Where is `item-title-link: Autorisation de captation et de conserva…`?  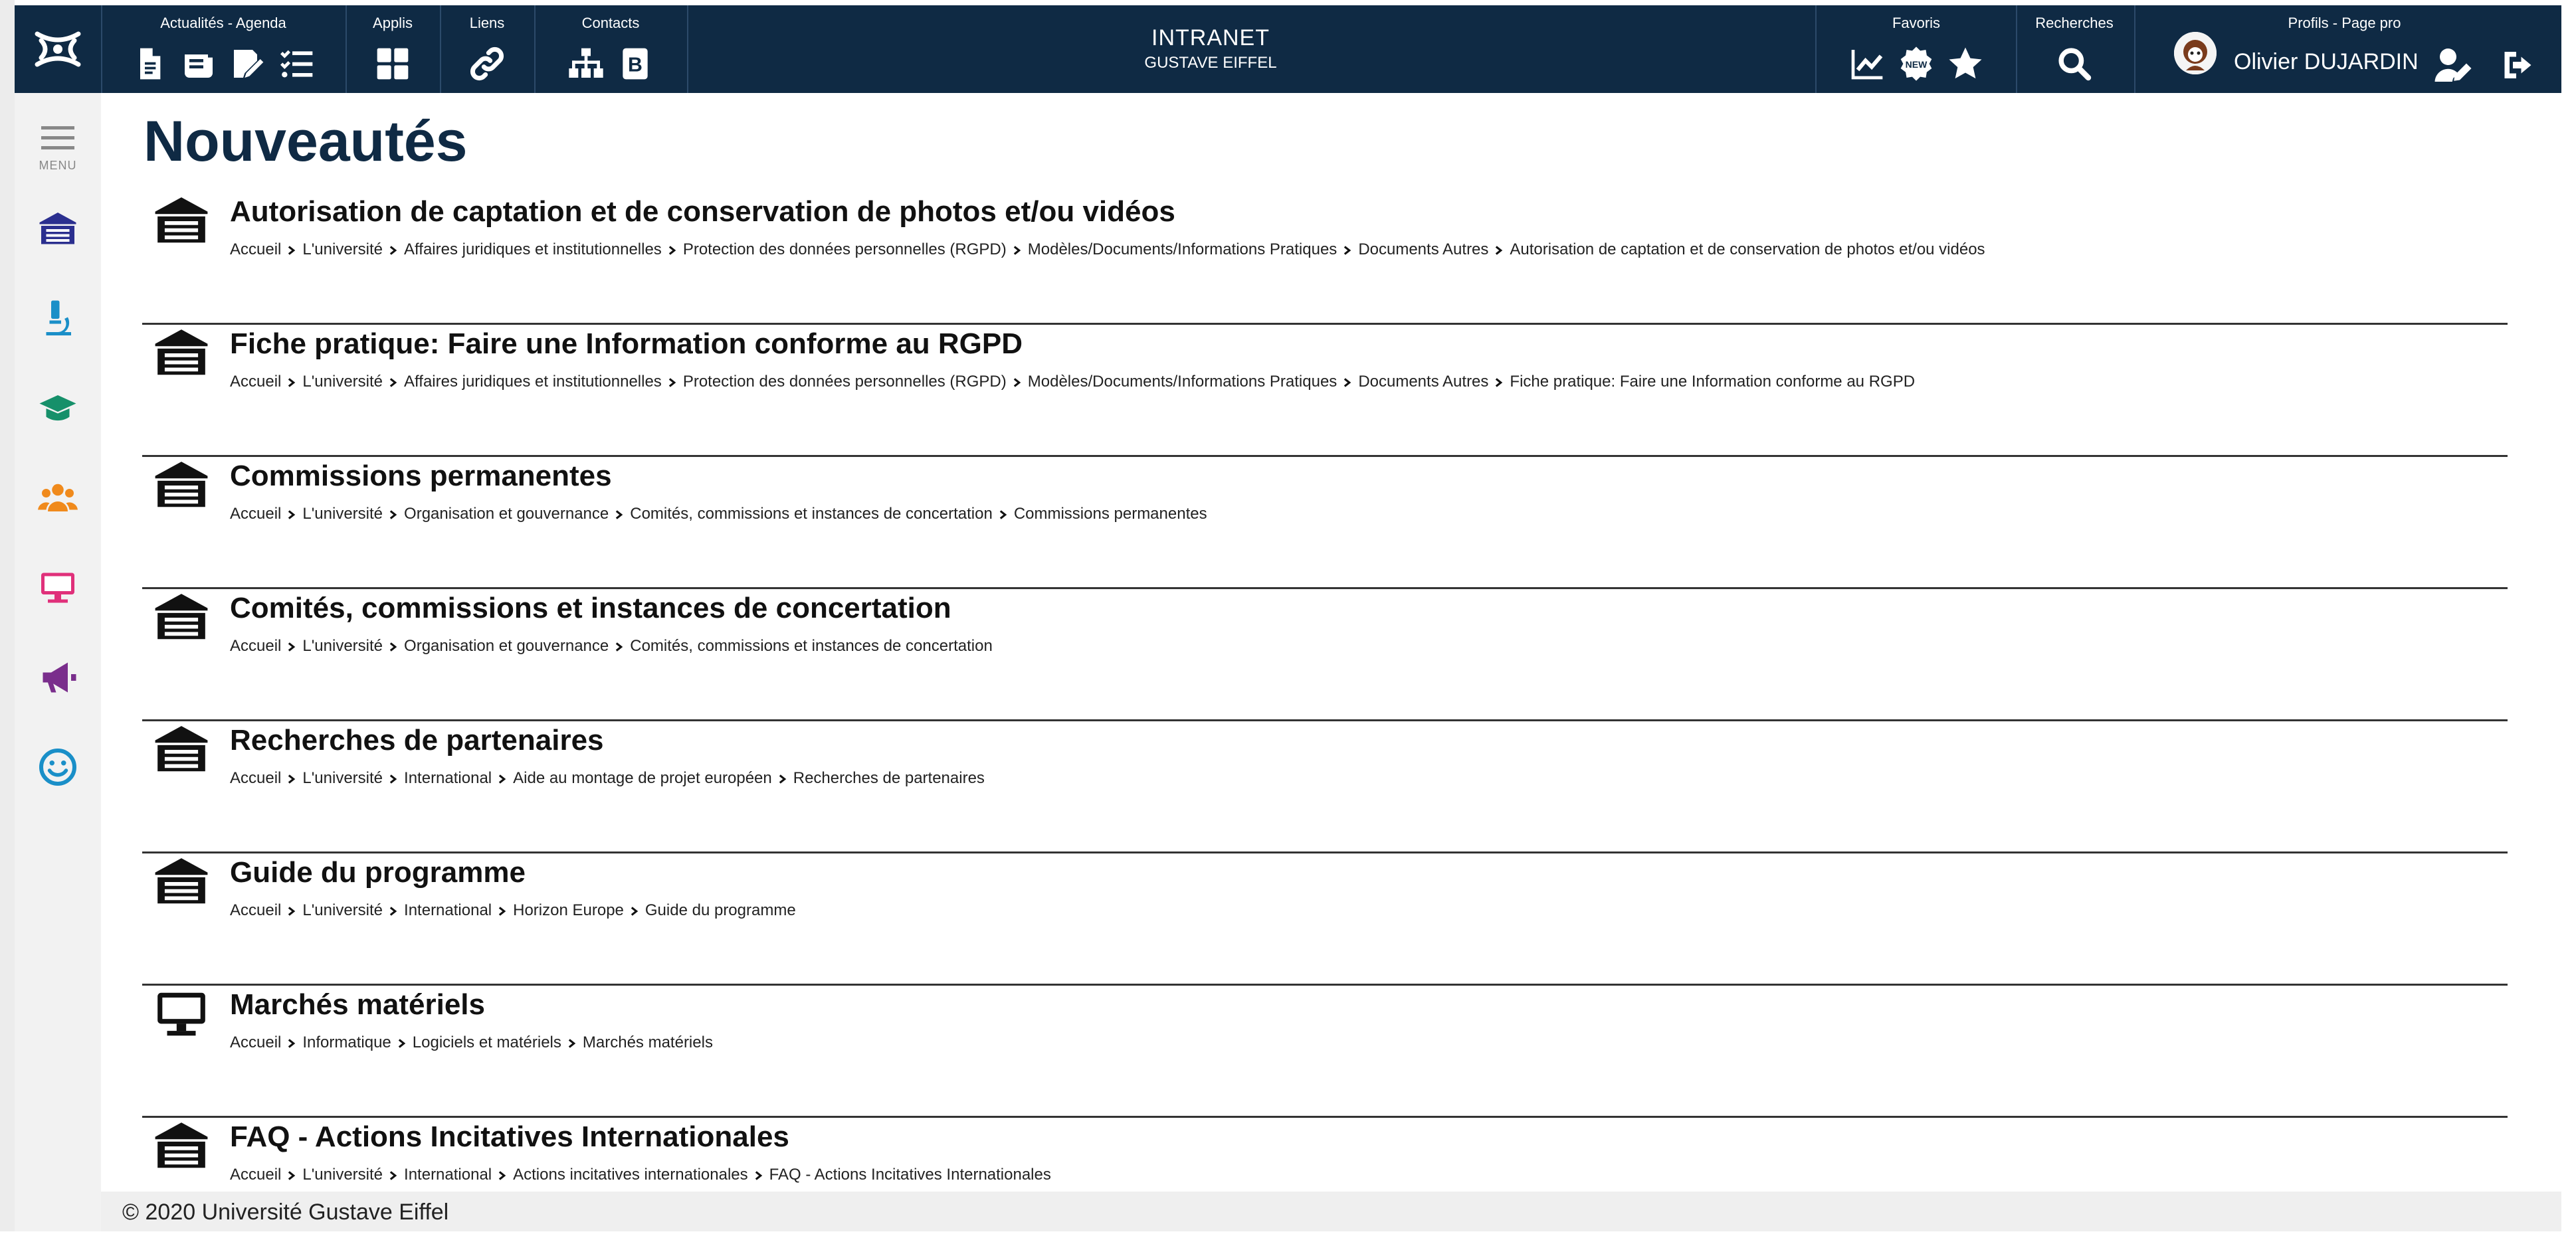
item-title-link: Autorisation de captation et de conserva… is located at coordinates (702, 212).